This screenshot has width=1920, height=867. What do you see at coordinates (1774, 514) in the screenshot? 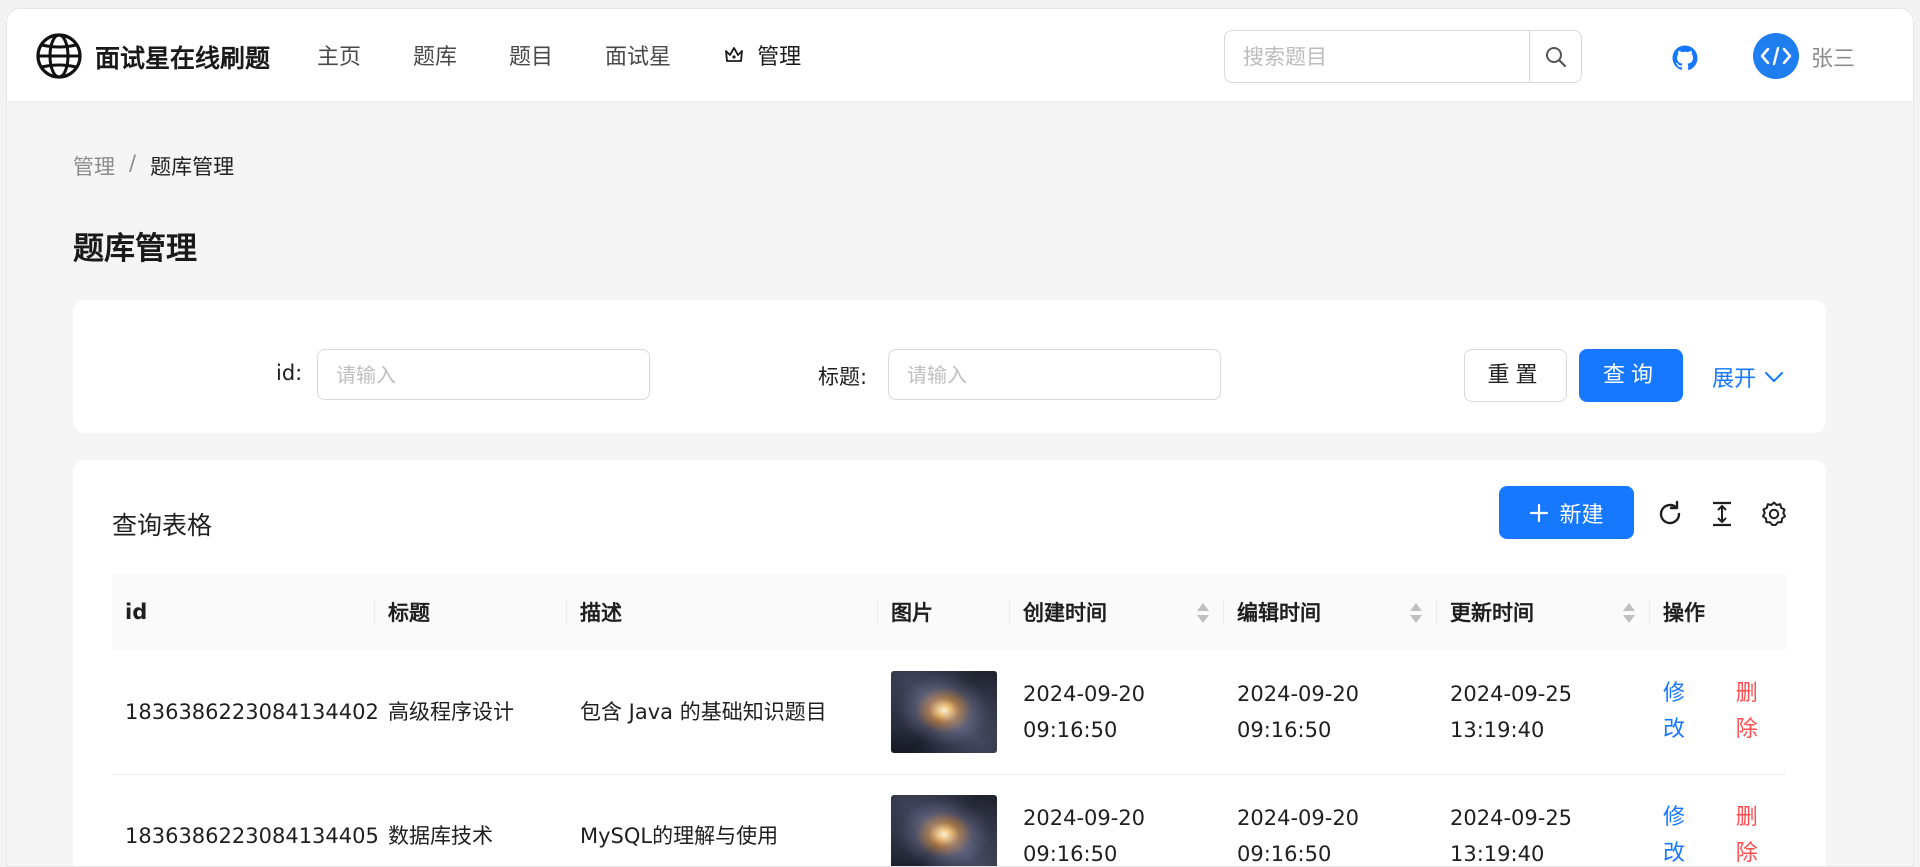
I see `gear-icon` at bounding box center [1774, 514].